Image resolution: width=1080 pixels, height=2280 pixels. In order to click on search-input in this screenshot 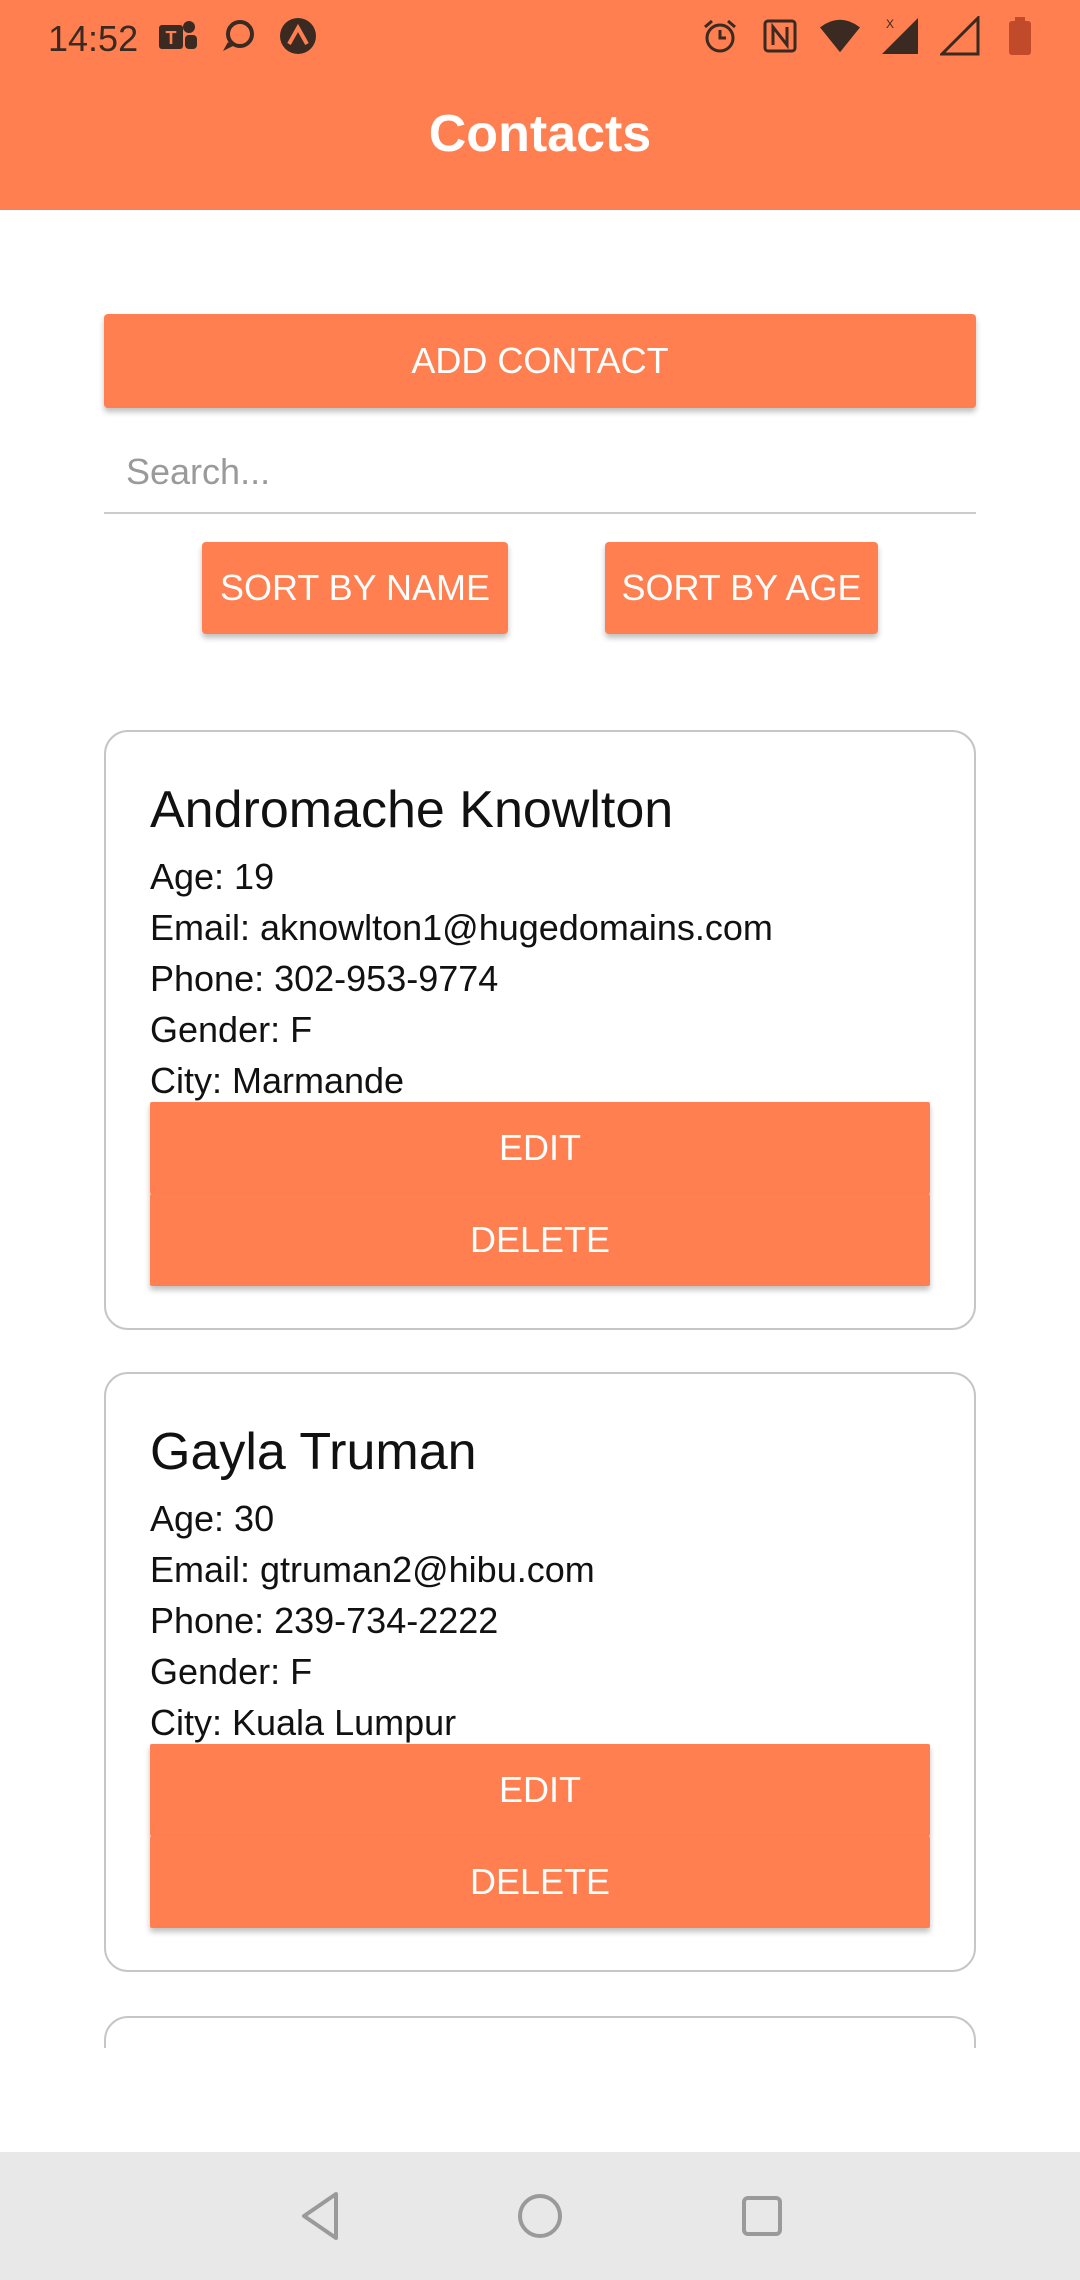, I will do `click(540, 472)`.